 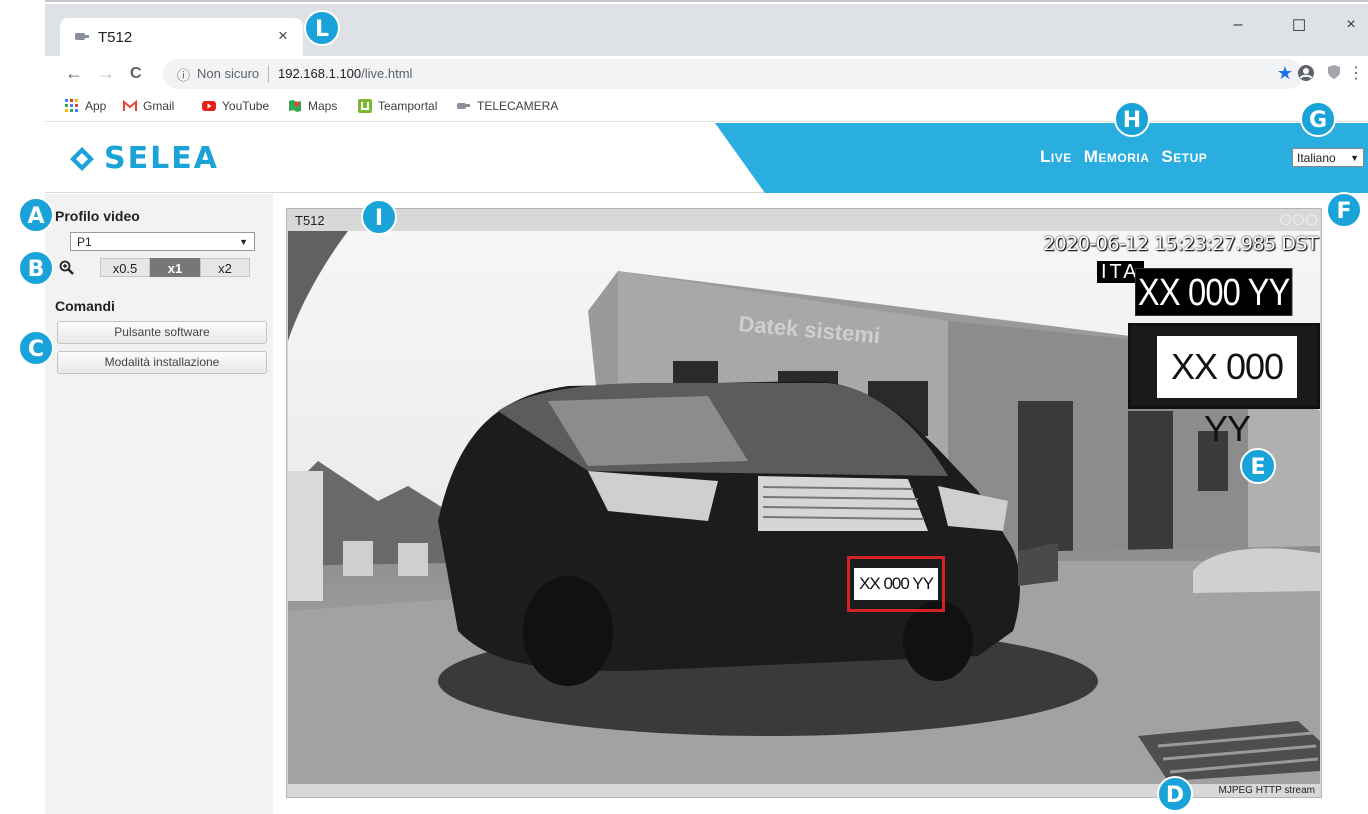 What do you see at coordinates (310, 220) in the screenshot?
I see `video-panel-title: T512` at bounding box center [310, 220].